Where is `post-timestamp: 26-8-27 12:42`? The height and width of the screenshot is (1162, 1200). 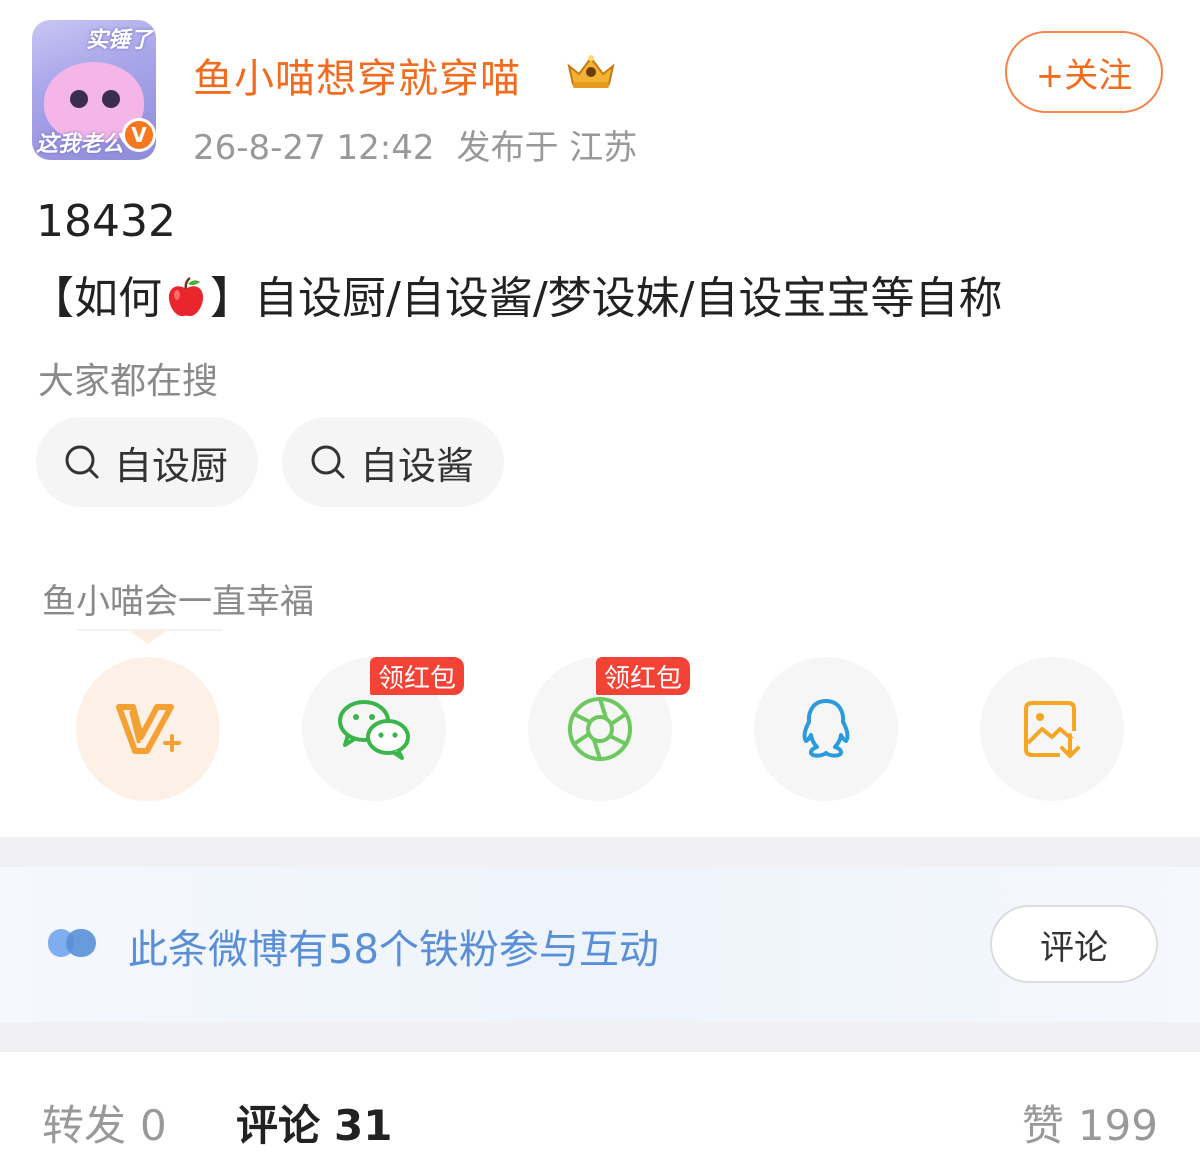
post-timestamp: 26-8-27 12:42 is located at coordinates (314, 148).